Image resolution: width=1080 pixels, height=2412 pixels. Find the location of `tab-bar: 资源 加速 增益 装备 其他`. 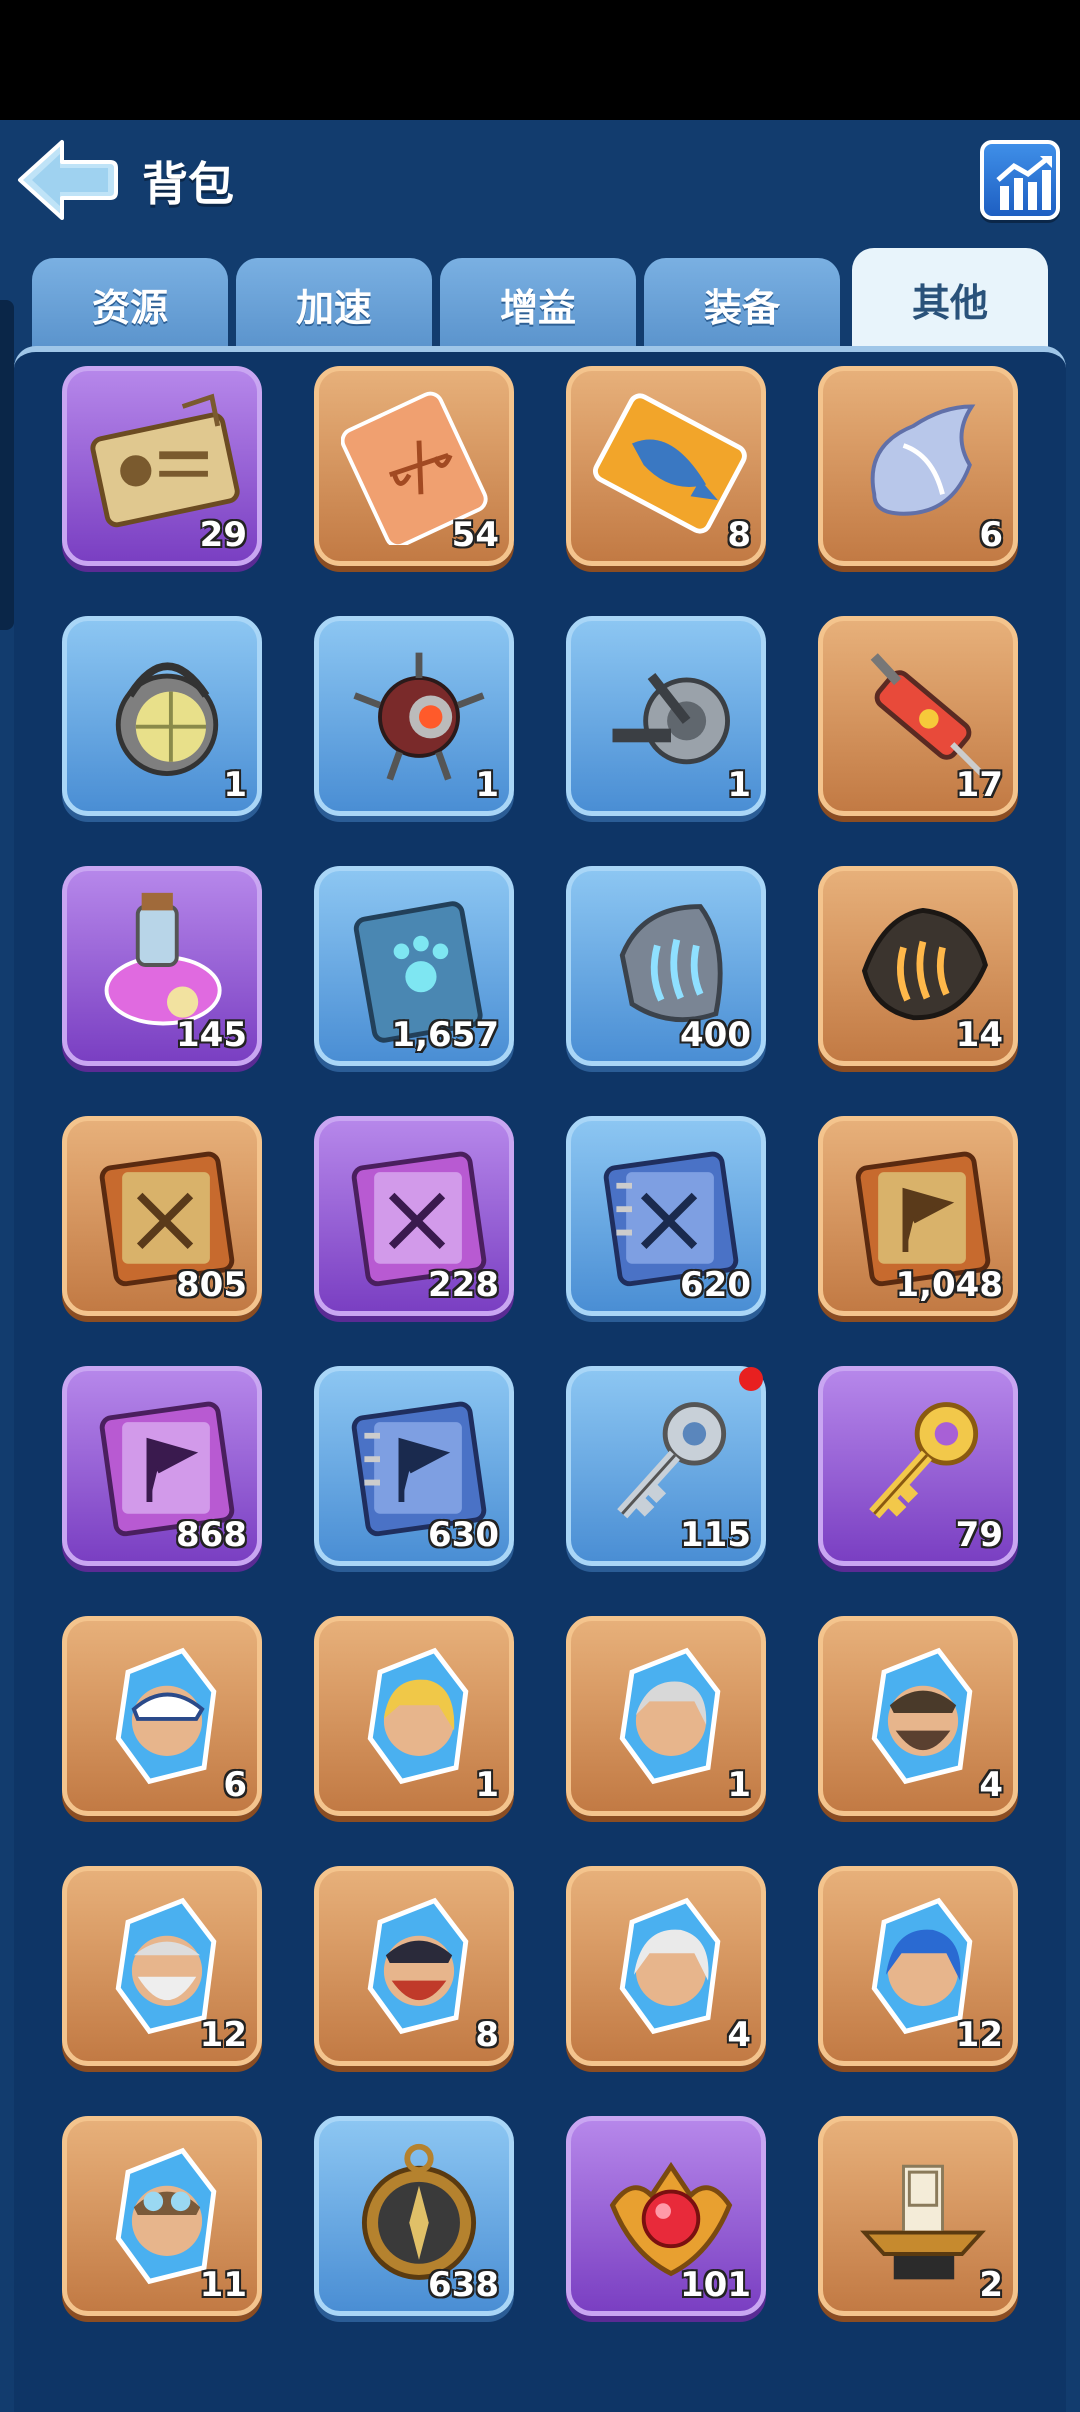

tab-bar: 资源 加速 增益 装备 其他 is located at coordinates (540, 299).